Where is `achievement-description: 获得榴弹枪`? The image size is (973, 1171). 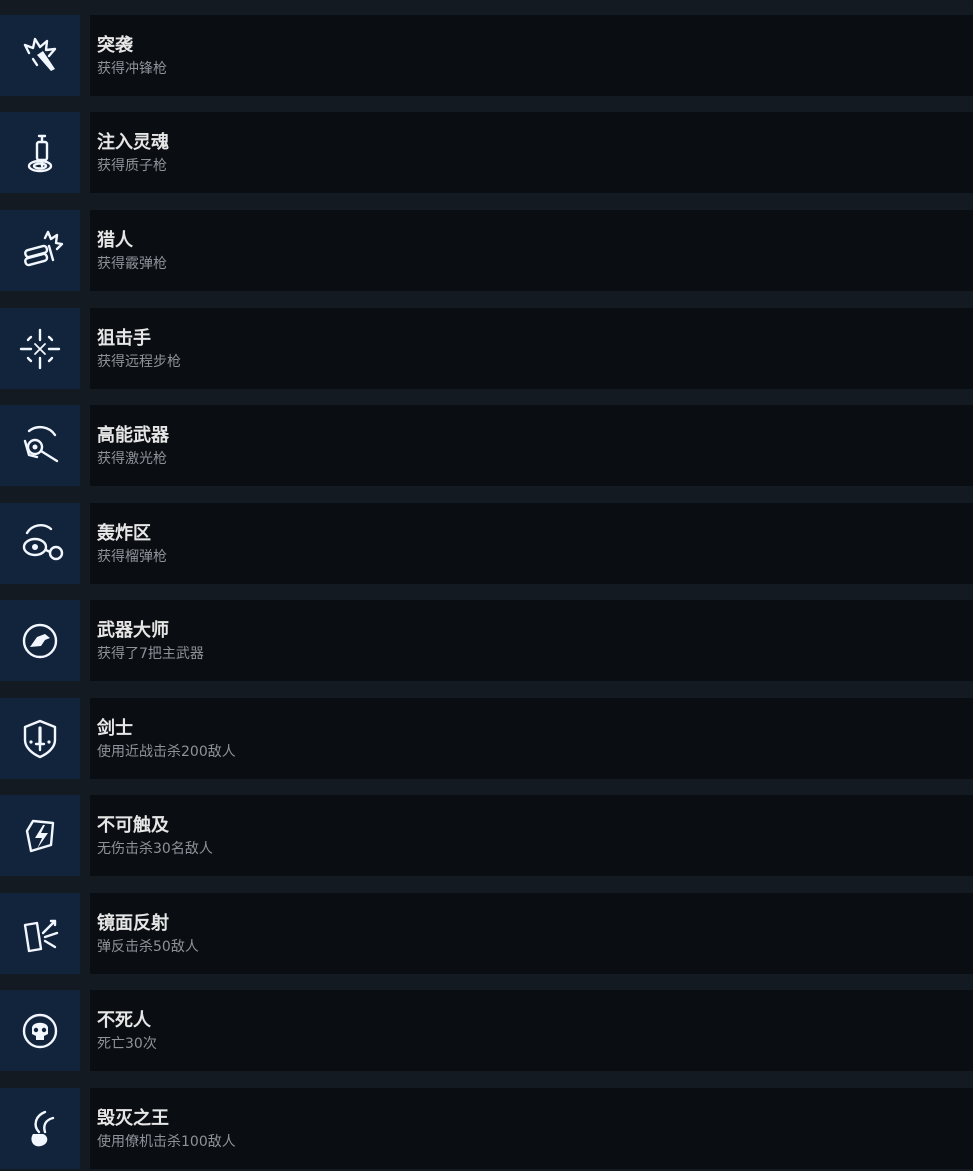 achievement-description: 获得榴弹枪 is located at coordinates (132, 557).